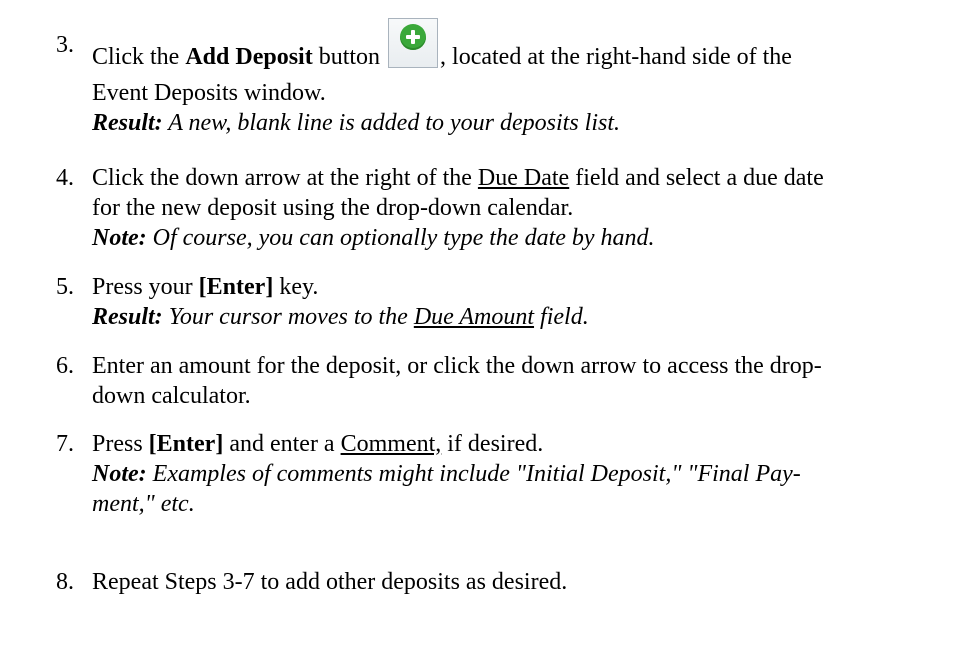 The width and height of the screenshot is (969, 655). Describe the element at coordinates (249, 57) in the screenshot. I see `add-deposit-label: Add Deposit` at that location.